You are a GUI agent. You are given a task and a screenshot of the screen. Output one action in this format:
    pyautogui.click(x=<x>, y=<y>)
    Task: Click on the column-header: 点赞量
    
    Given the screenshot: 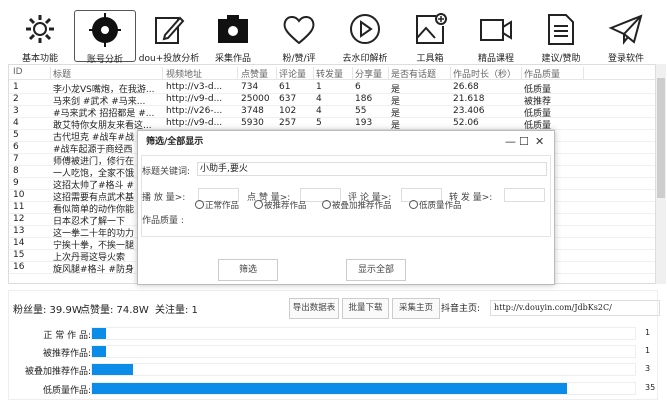 What is the action you would take?
    pyautogui.click(x=259, y=73)
    